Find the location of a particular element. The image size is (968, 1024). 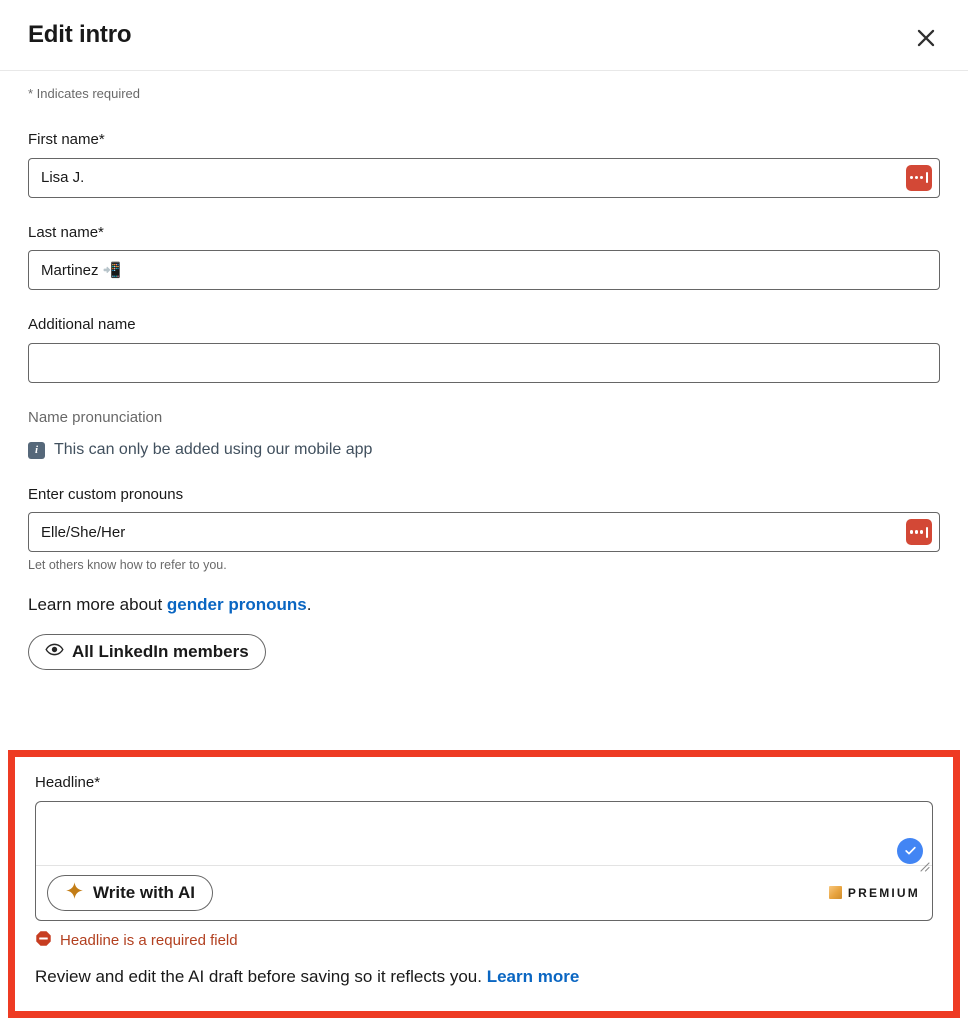

pronouns-input-wrap is located at coordinates (484, 532).